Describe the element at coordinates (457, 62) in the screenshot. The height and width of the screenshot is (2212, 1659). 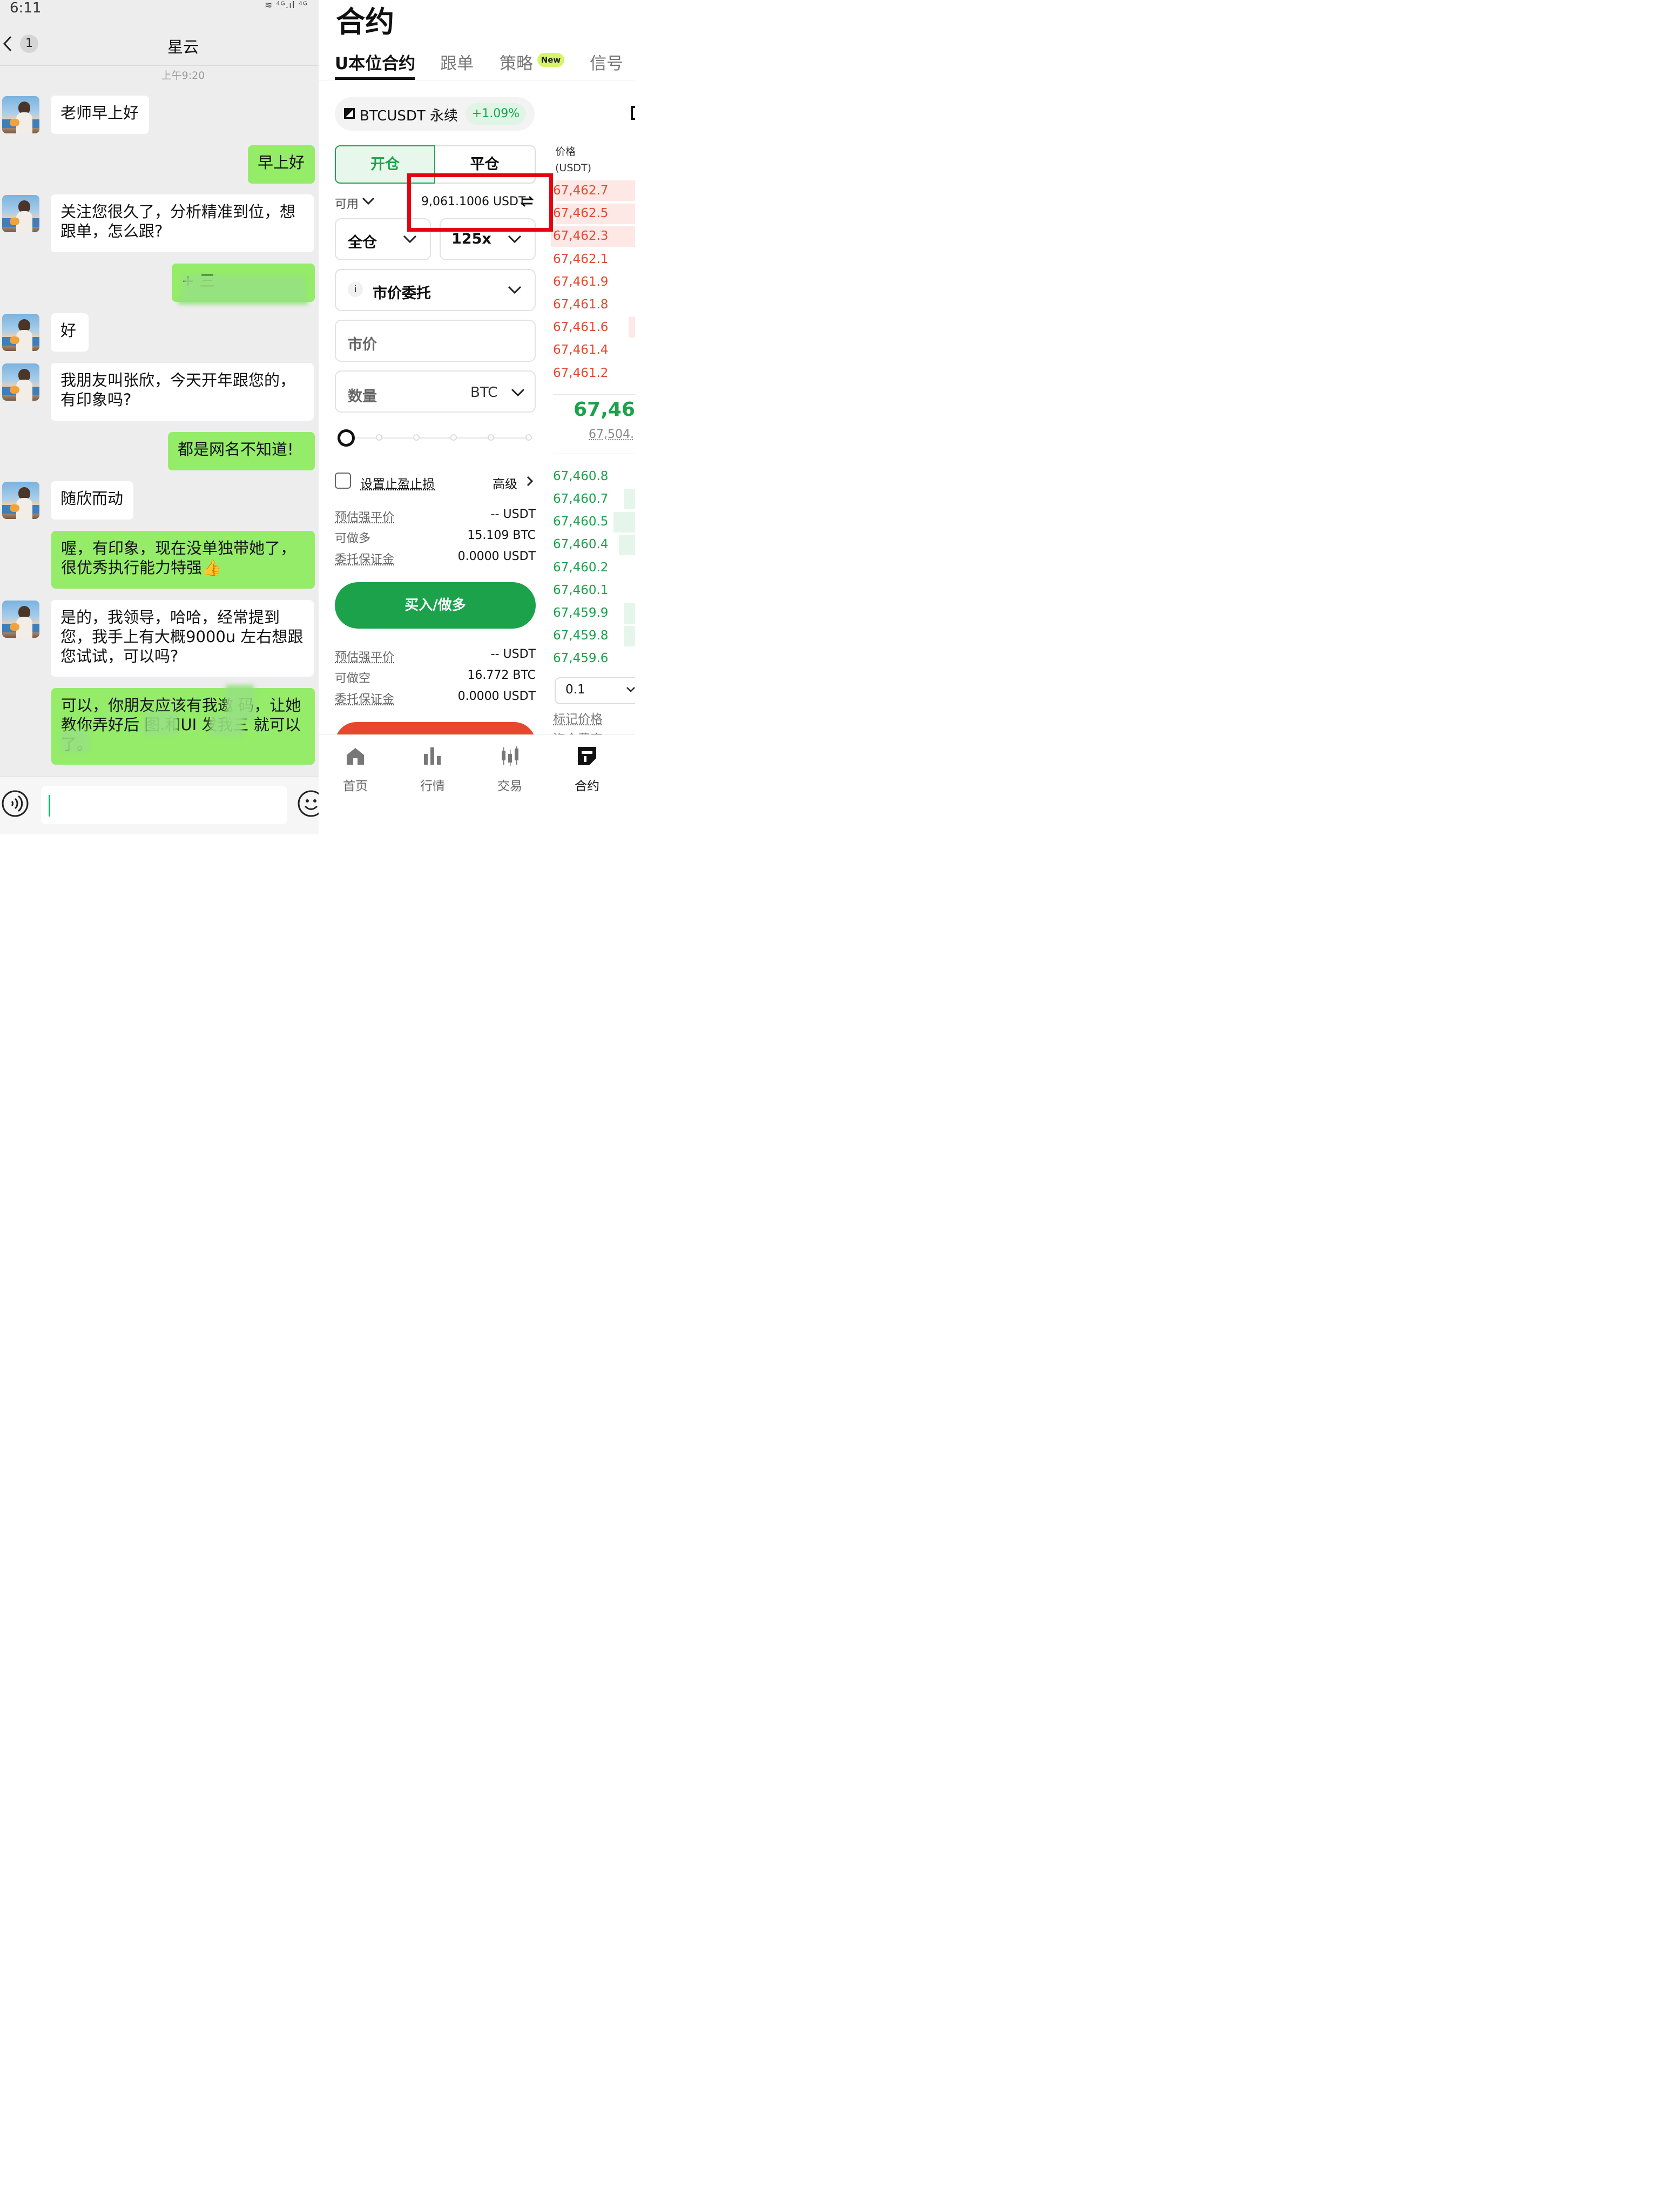
I see `tab-copy-trading: 跟单` at that location.